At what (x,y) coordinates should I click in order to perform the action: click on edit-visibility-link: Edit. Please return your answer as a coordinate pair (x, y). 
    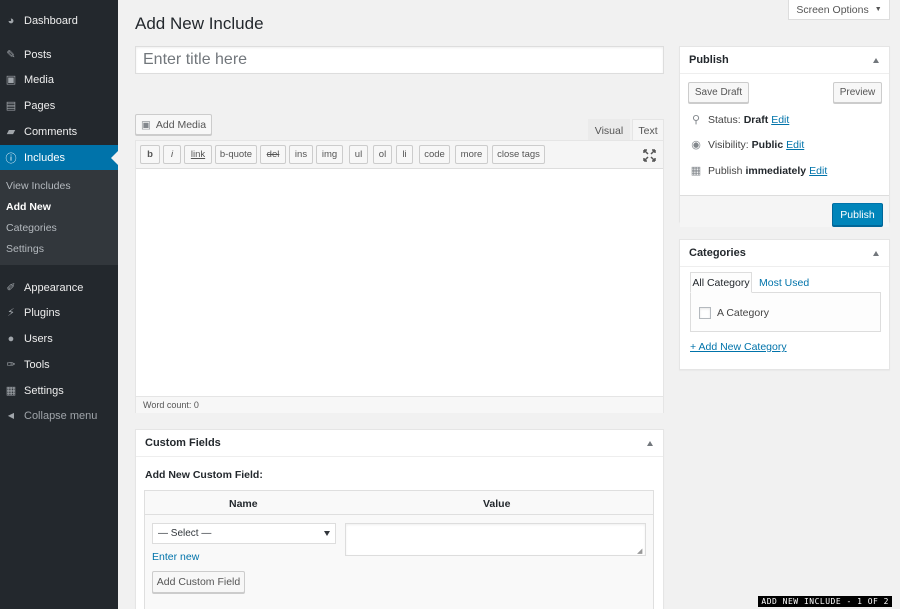
    Looking at the image, I should click on (795, 145).